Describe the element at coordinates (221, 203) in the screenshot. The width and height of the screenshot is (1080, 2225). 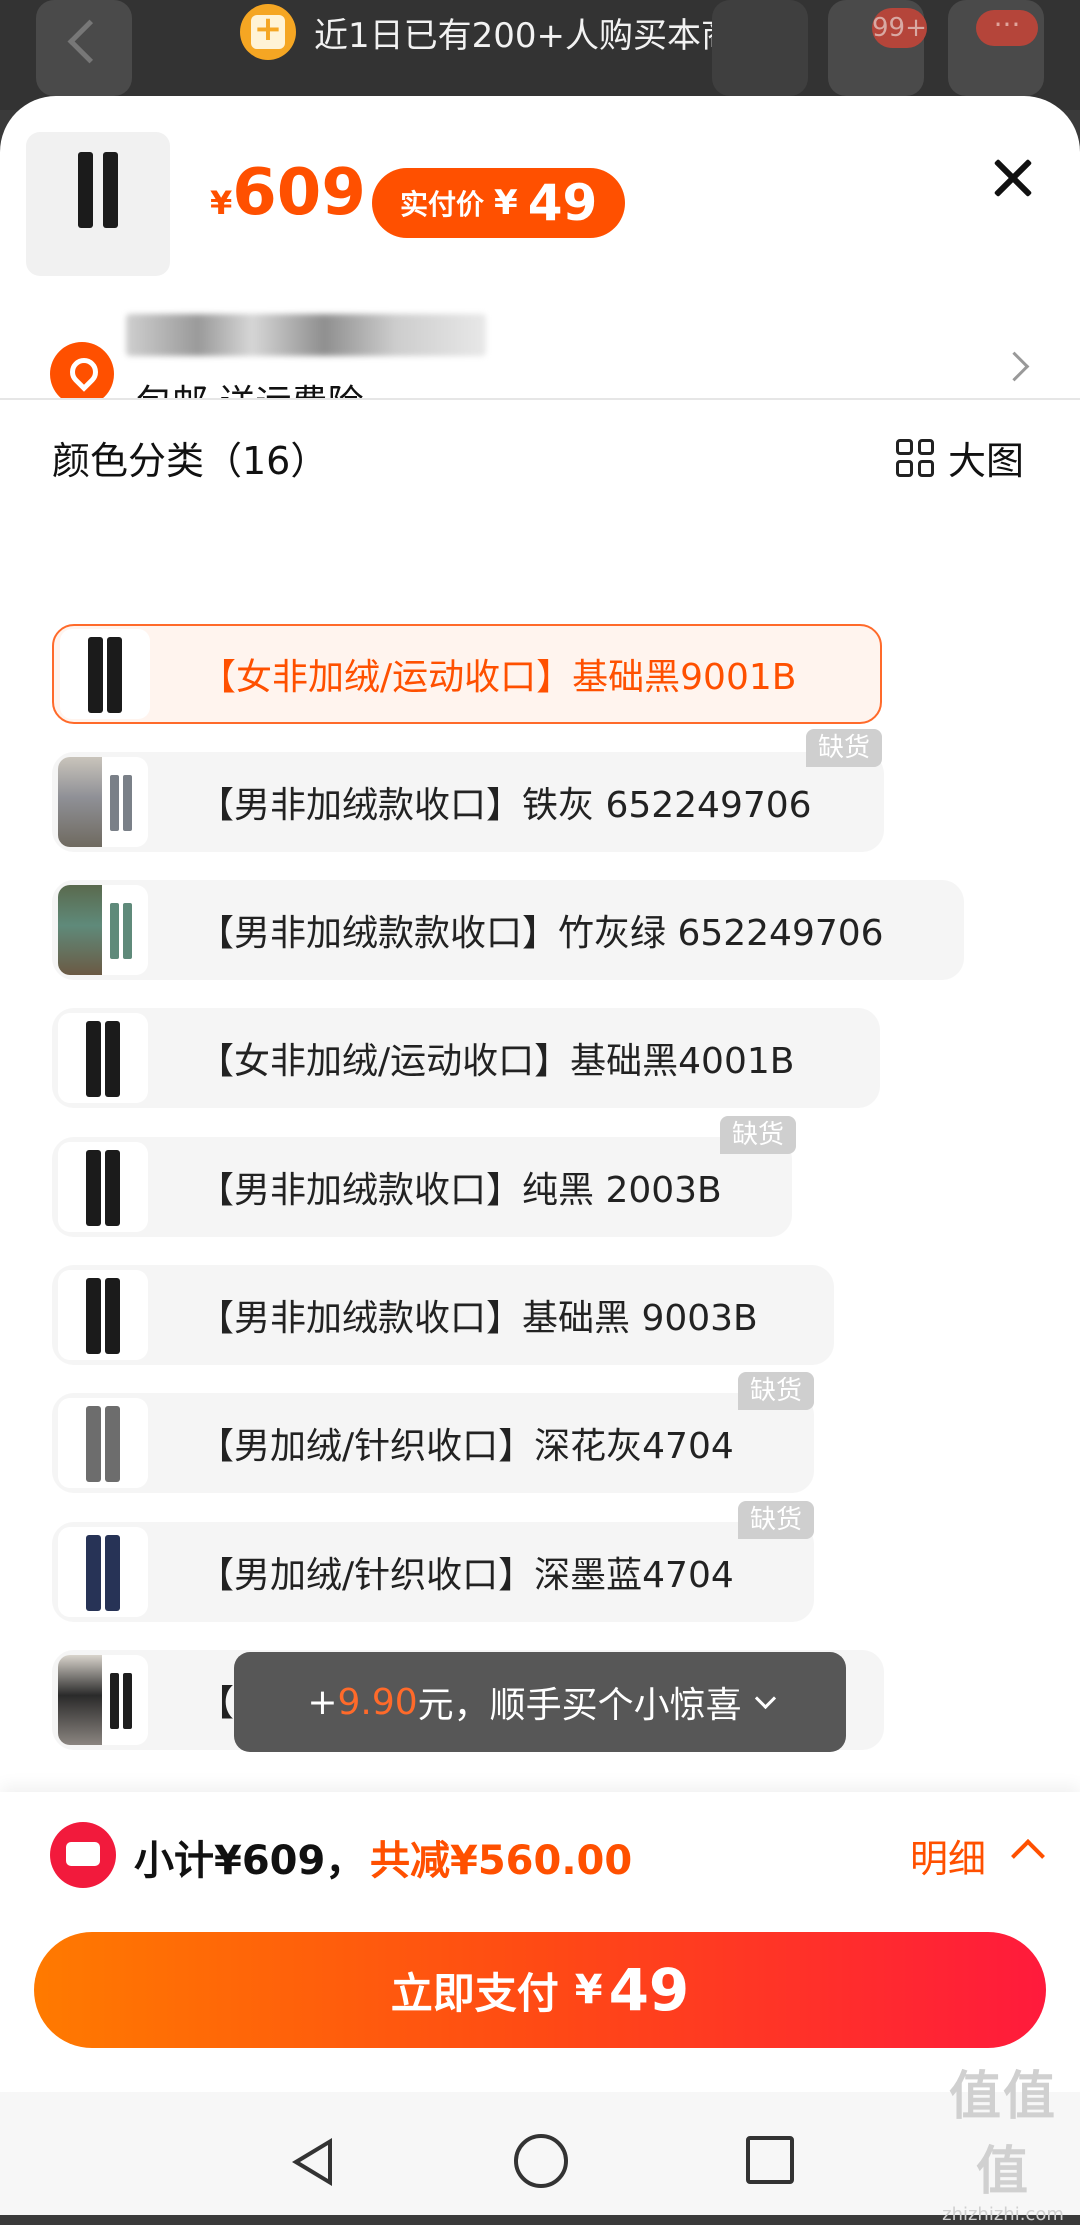
I see `price-currency: ¥` at that location.